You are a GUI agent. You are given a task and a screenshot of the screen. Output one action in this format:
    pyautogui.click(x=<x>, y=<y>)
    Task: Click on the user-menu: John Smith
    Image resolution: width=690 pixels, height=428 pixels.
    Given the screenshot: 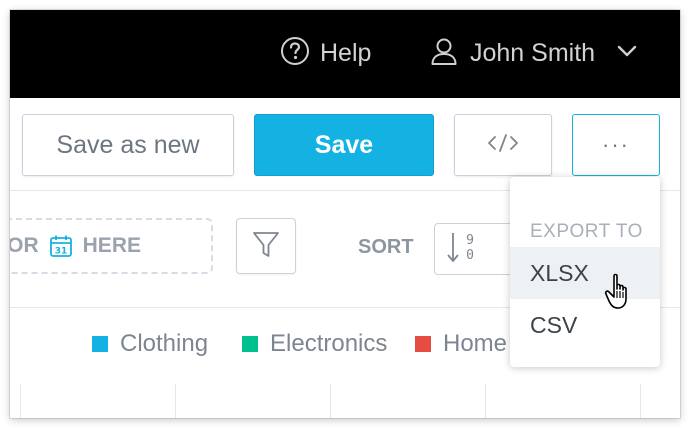 What is the action you would take?
    pyautogui.click(x=533, y=53)
    